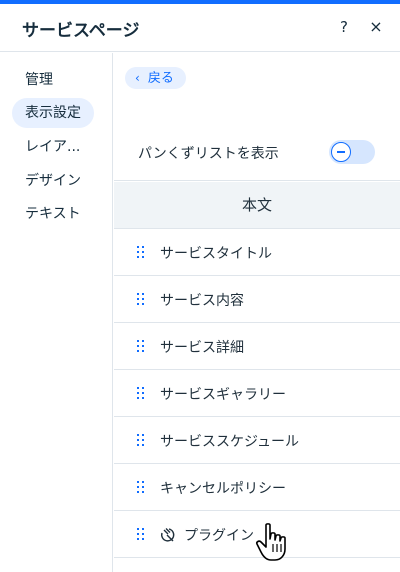 This screenshot has width=400, height=572. I want to click on breadcrumb-toggle-row: パンくずリストを表示, so click(257, 153).